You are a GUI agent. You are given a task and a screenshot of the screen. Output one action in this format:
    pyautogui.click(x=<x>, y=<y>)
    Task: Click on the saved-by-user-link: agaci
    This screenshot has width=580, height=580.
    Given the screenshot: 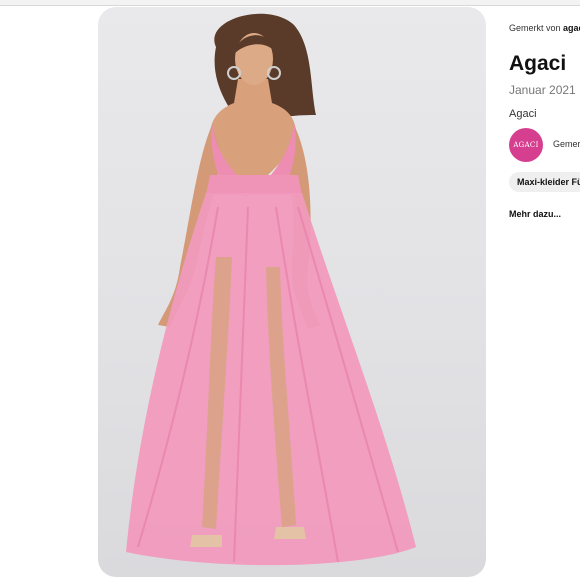 What is the action you would take?
    pyautogui.click(x=571, y=28)
    